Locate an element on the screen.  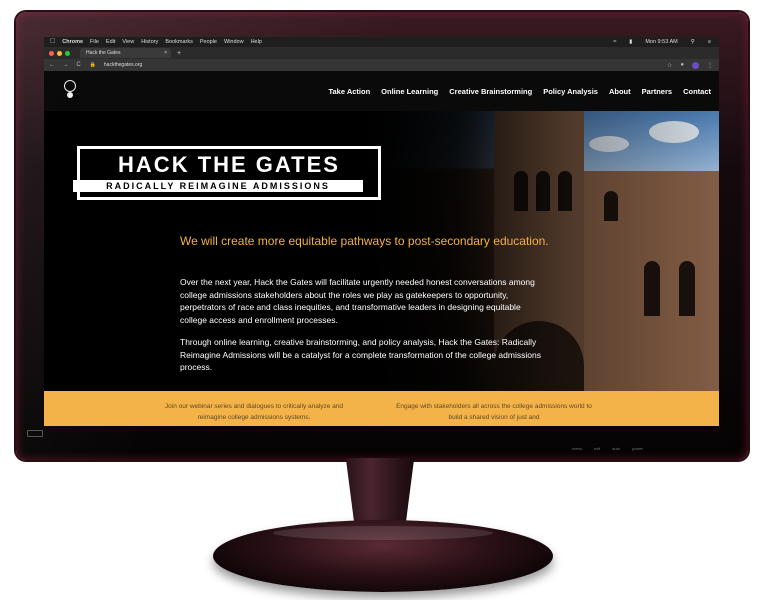
profile-avatar is located at coordinates (695, 65).